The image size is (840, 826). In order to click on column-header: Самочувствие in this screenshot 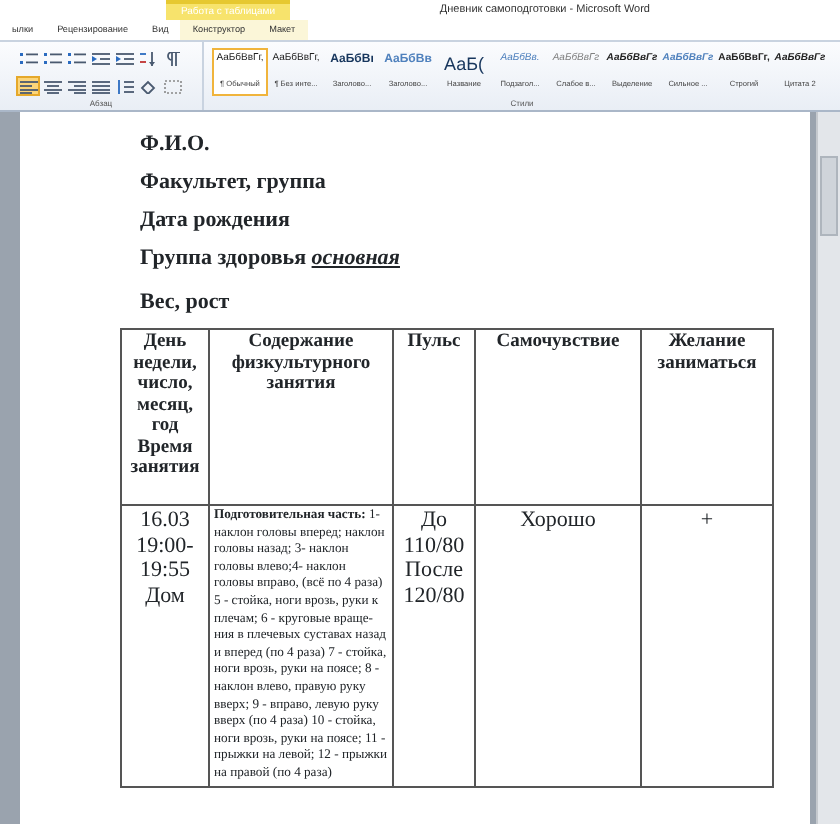, I will do `click(558, 417)`.